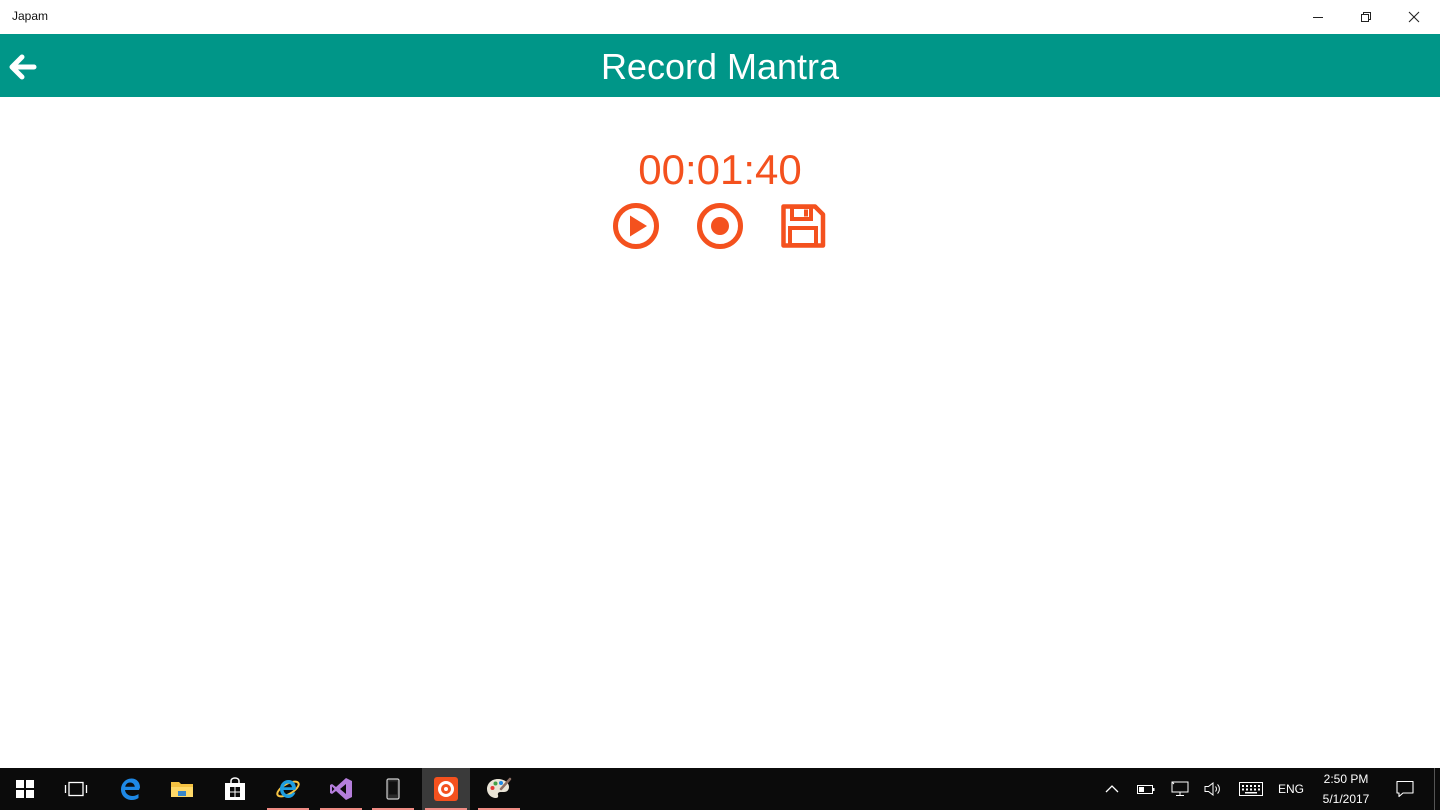  I want to click on paint-icon, so click(499, 787).